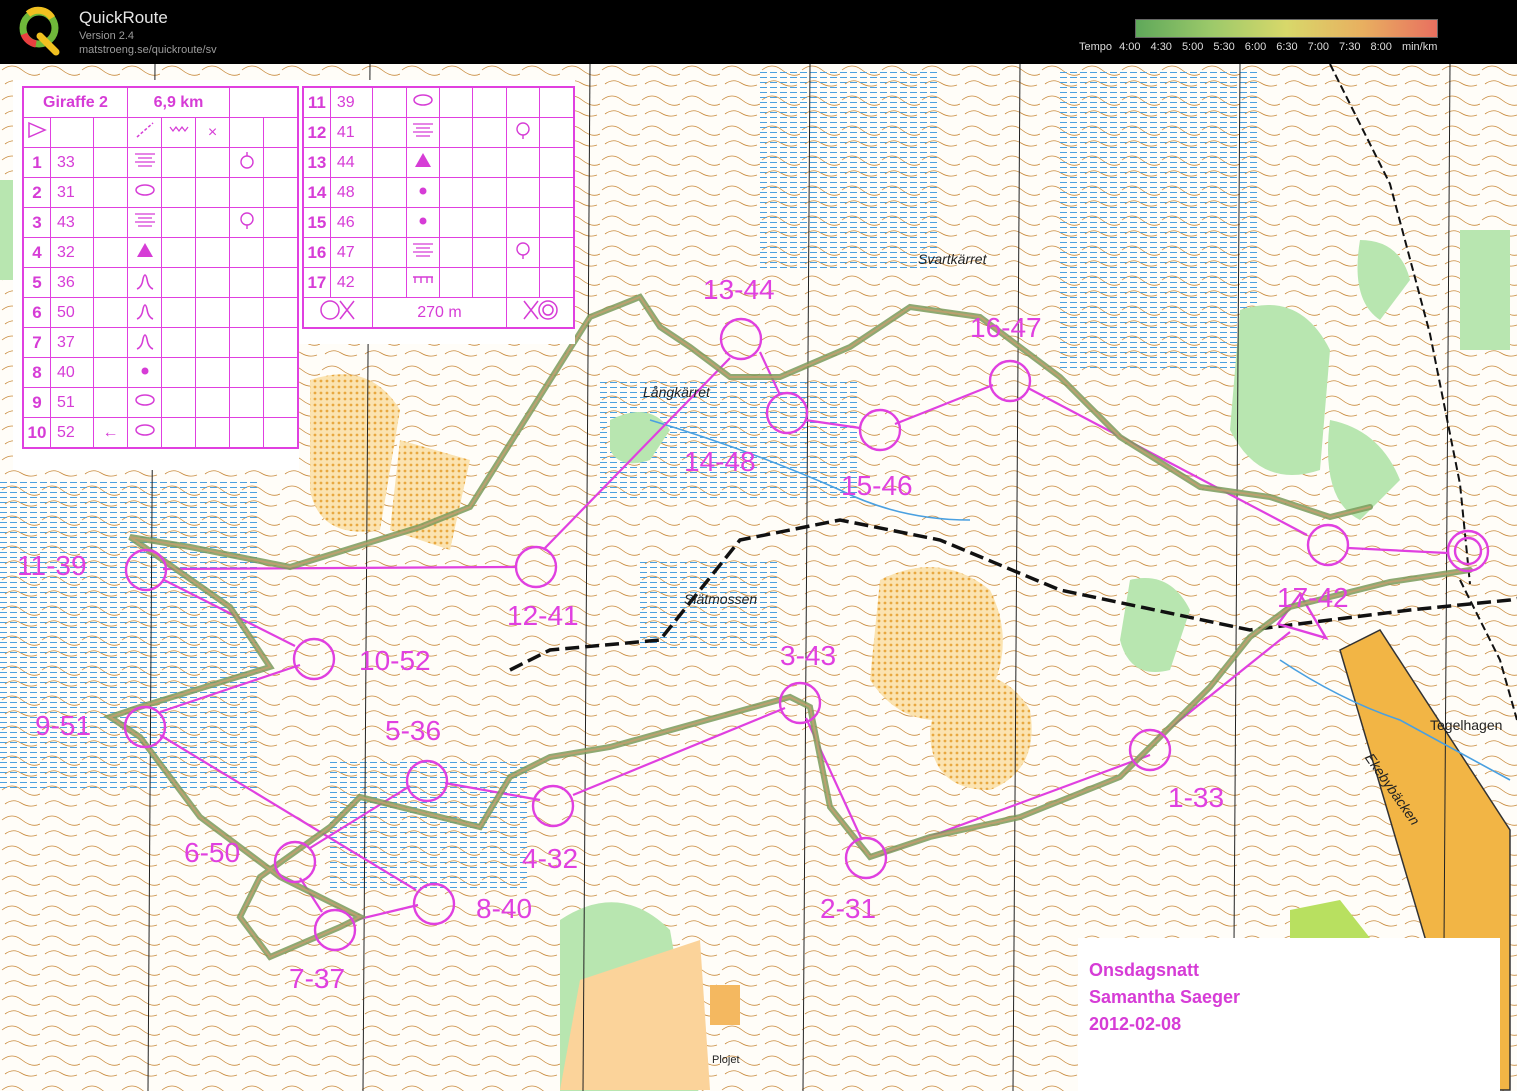 The height and width of the screenshot is (1091, 1517). Describe the element at coordinates (351, 222) in the screenshot. I see `control-code: 46` at that location.